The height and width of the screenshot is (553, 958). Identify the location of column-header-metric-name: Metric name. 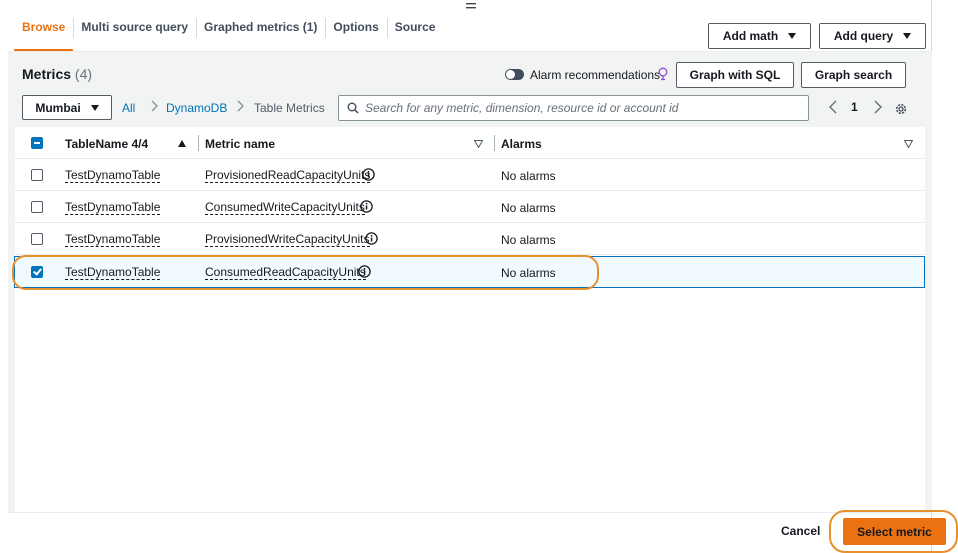
(240, 144).